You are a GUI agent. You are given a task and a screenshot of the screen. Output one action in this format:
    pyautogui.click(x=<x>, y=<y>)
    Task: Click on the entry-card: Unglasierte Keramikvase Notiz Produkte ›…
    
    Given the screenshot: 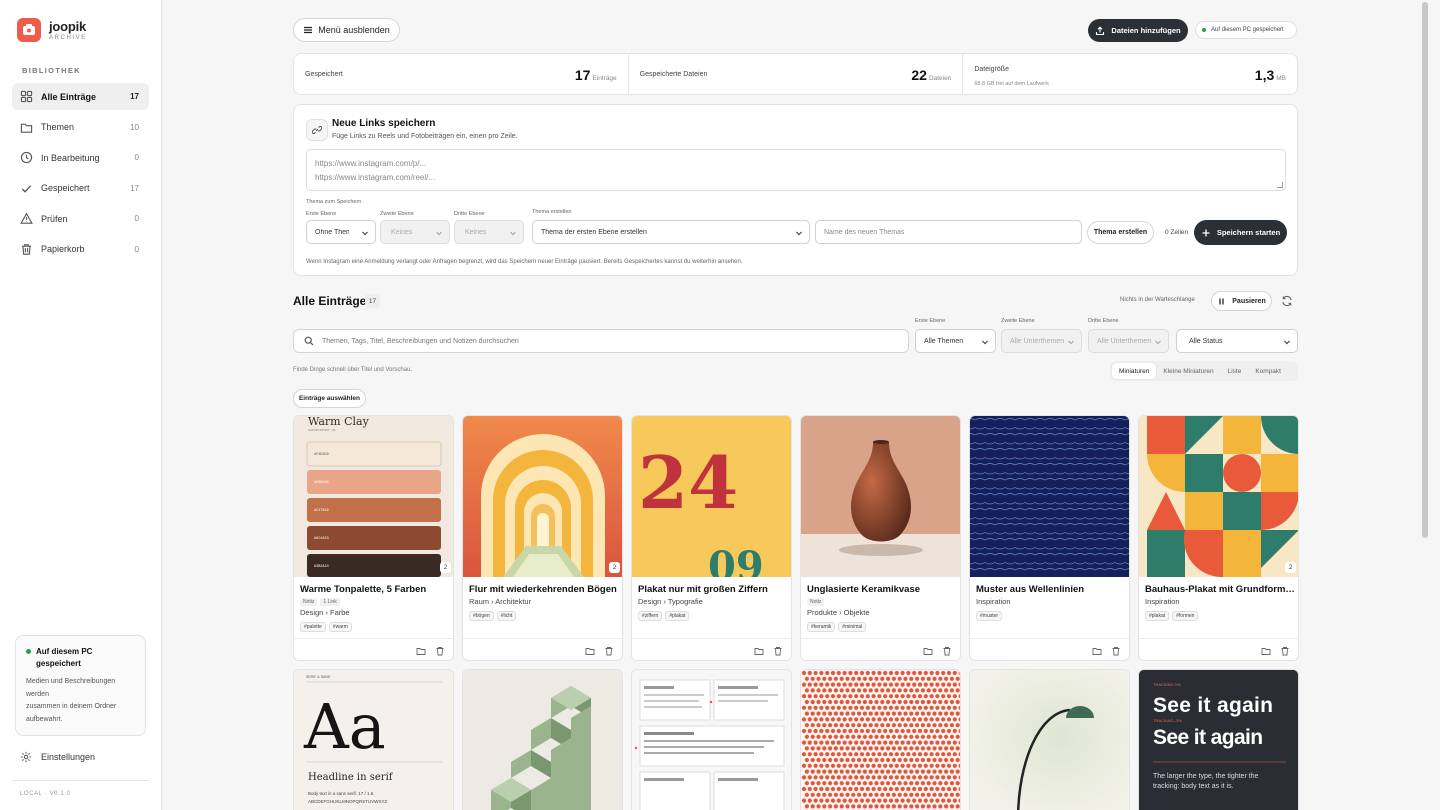 What is the action you would take?
    pyautogui.click(x=880, y=538)
    